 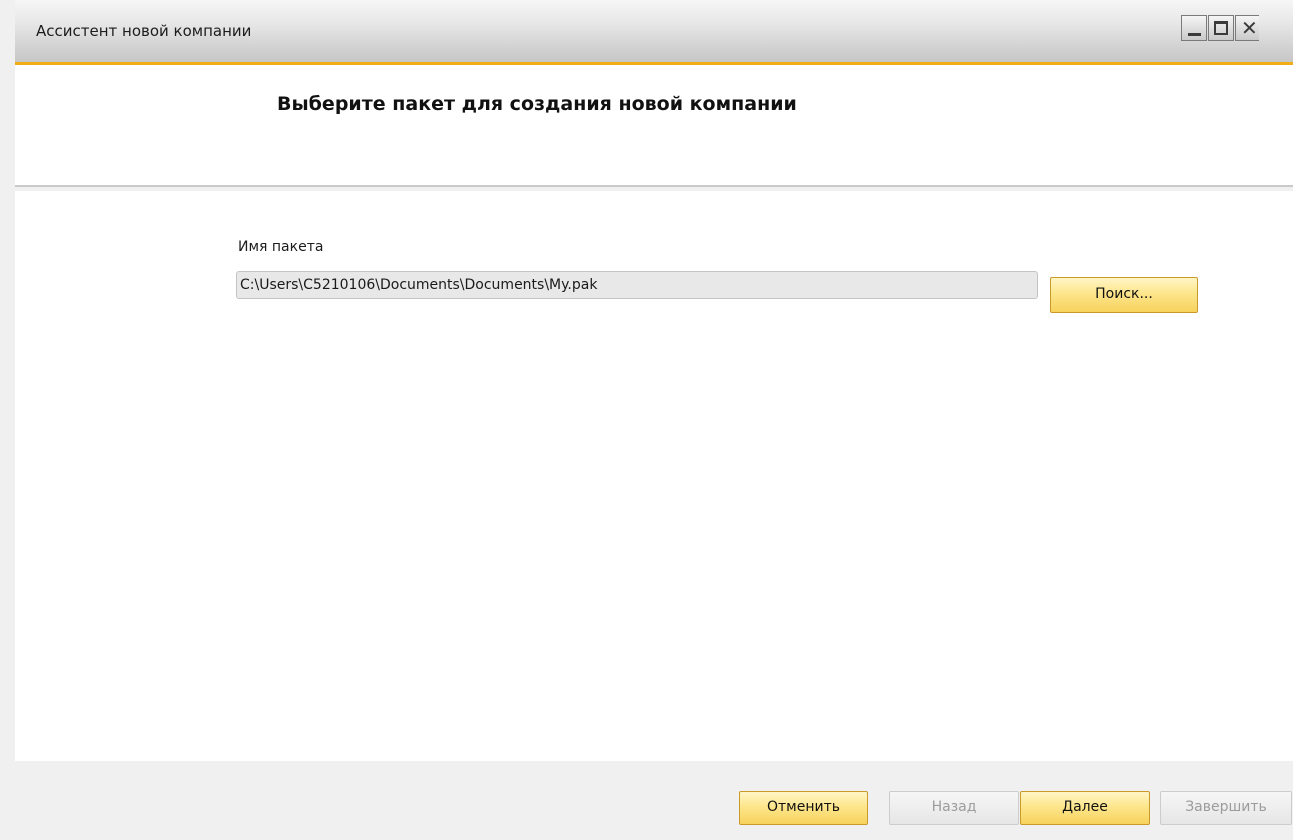 What do you see at coordinates (1249, 28) in the screenshot?
I see `close-icon: ✕` at bounding box center [1249, 28].